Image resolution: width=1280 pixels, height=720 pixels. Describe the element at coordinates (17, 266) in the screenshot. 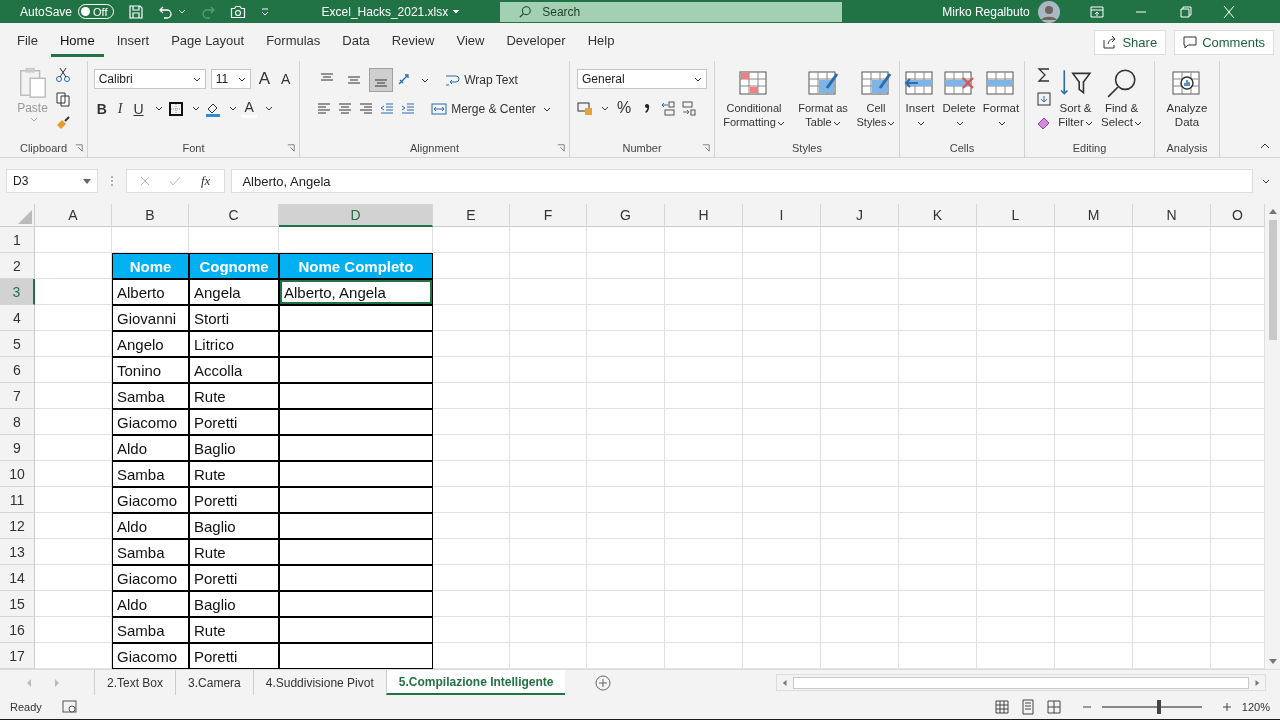

I see `row-header: 2` at that location.